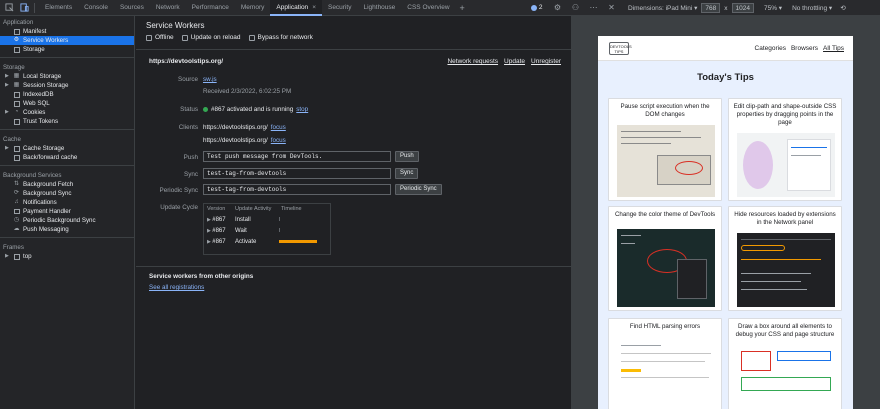 Image resolution: width=880 pixels, height=409 pixels. What do you see at coordinates (339, 8) in the screenshot?
I see `tab-security: Security` at bounding box center [339, 8].